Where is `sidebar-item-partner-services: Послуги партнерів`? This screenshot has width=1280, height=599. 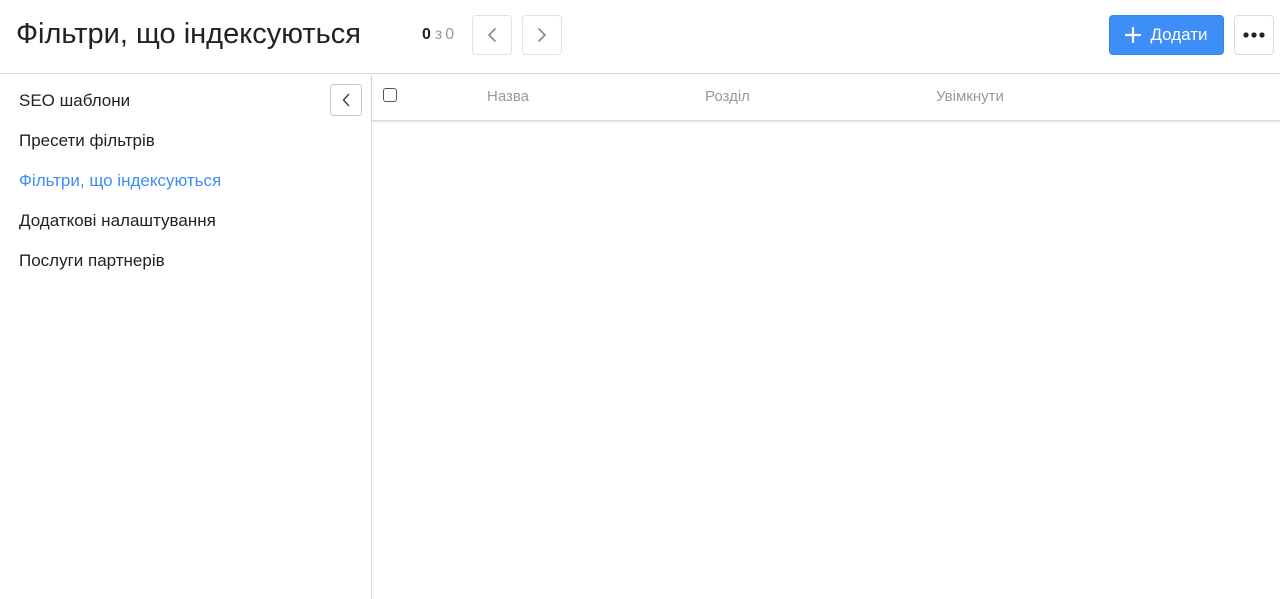
sidebar-item-partner-services: Послуги партнерів is located at coordinates (92, 261).